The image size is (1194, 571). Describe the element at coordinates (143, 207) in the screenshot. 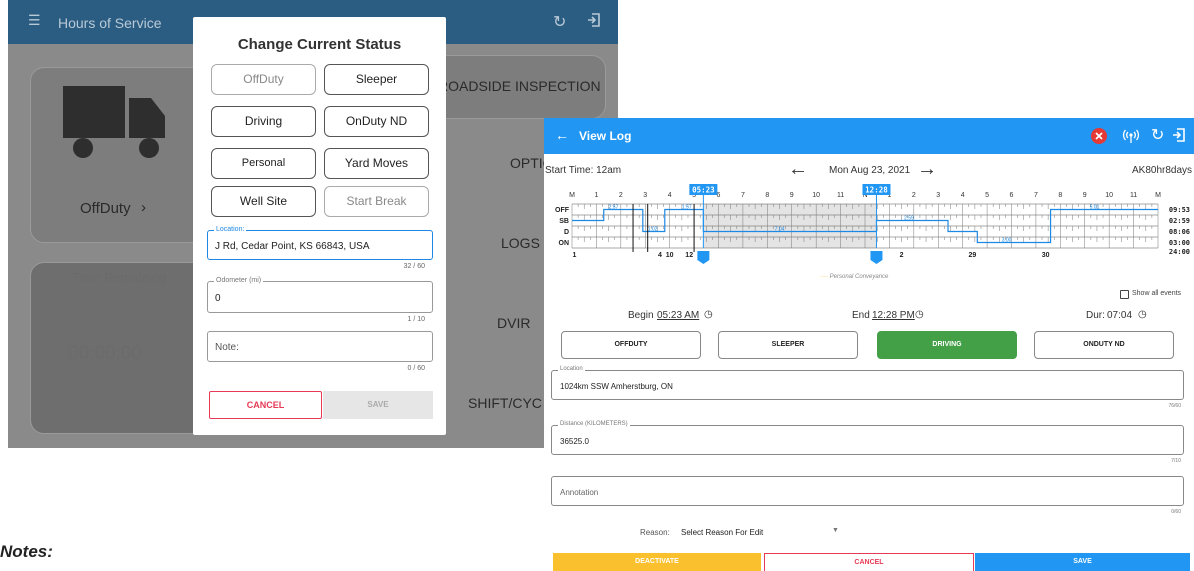

I see `chevron-right-icon: ›` at that location.